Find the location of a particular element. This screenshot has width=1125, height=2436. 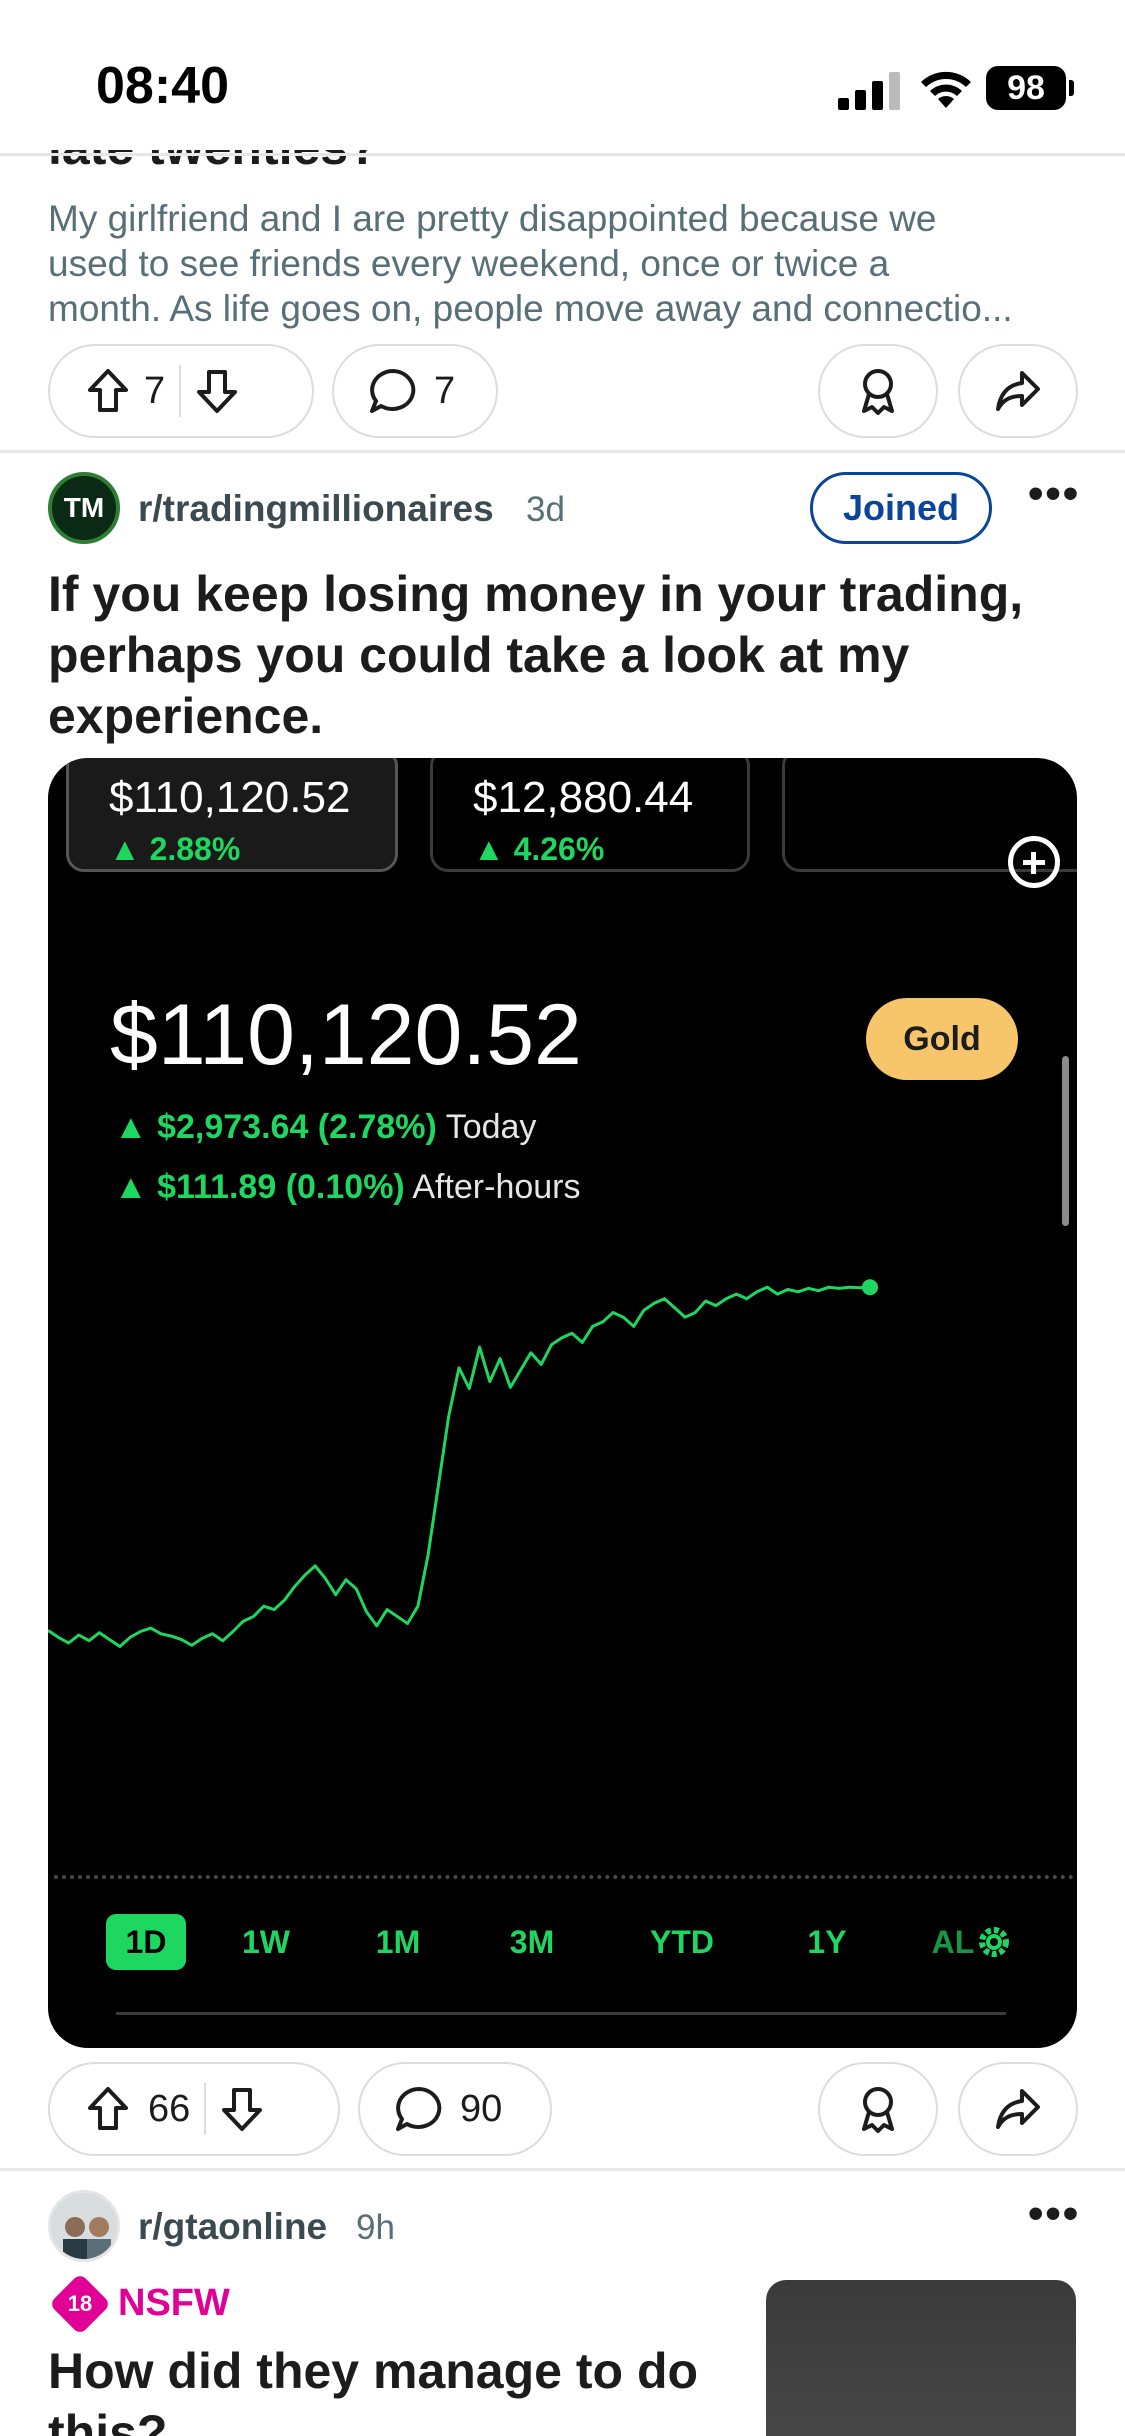

today-change-label: Today is located at coordinates (491, 1127).